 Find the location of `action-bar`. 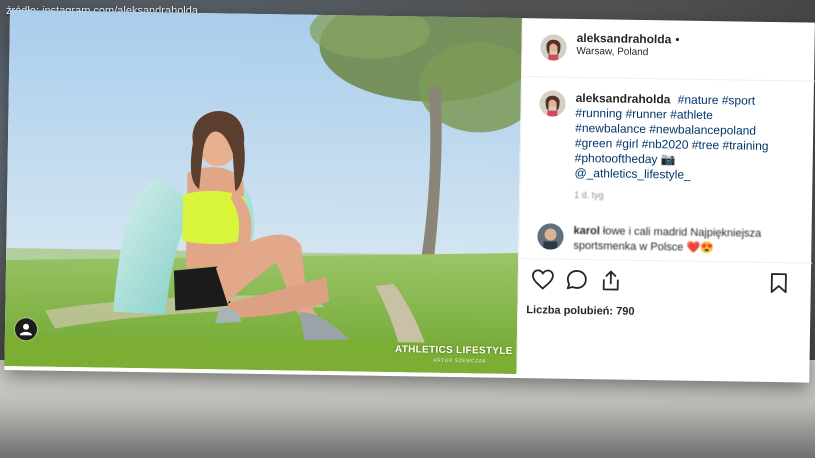

action-bar is located at coordinates (660, 284).